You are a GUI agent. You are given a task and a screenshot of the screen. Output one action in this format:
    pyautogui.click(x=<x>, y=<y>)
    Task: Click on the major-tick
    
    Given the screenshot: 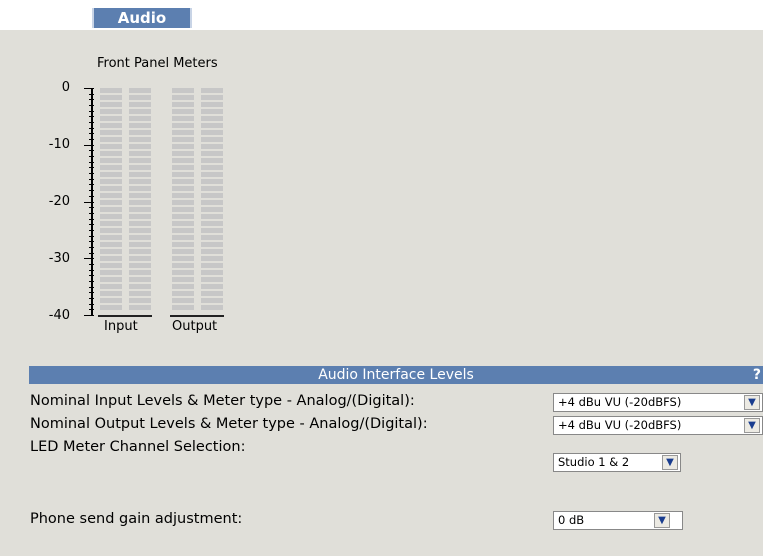 What is the action you would take?
    pyautogui.click(x=89, y=202)
    